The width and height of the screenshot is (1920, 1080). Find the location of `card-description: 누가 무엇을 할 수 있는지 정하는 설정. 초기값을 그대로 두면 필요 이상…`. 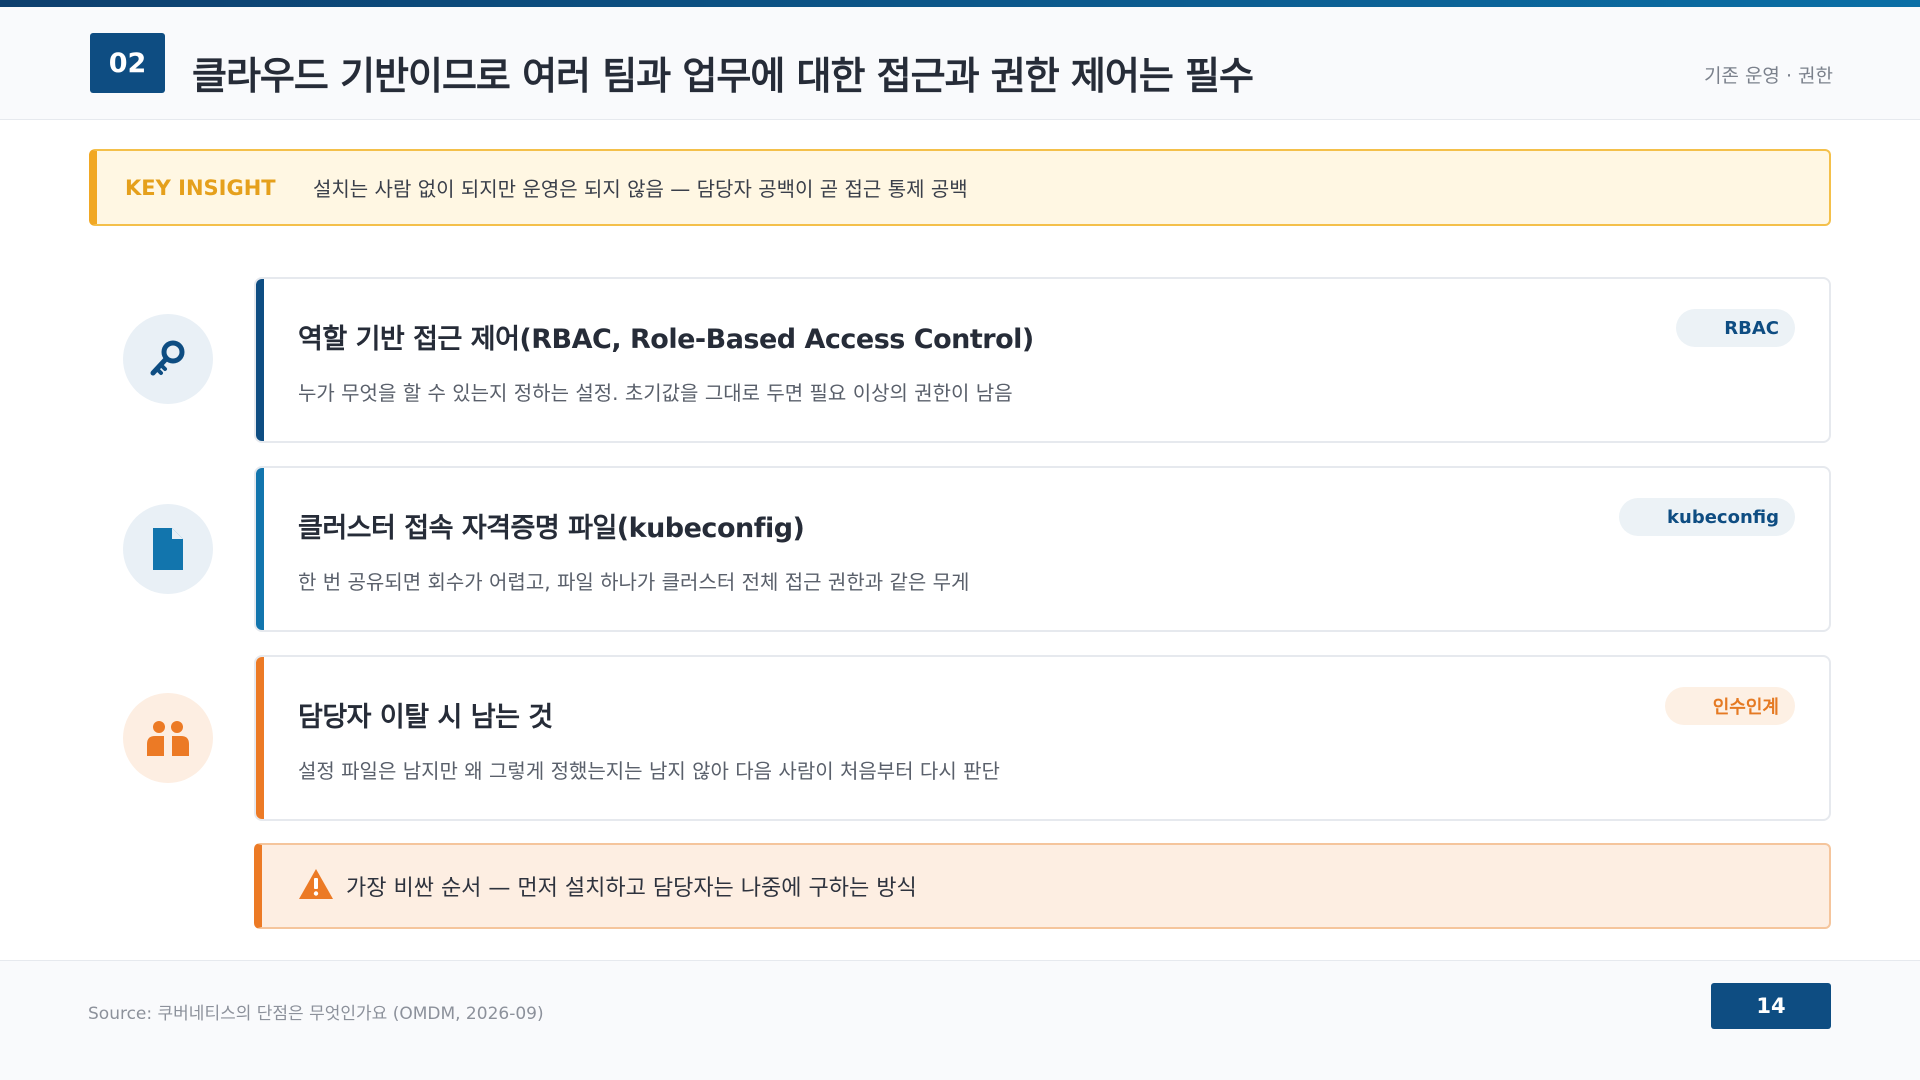

card-description: 누가 무엇을 할 수 있는지 정하는 설정. 초기값을 그대로 두면 필요 이상… is located at coordinates (655, 393).